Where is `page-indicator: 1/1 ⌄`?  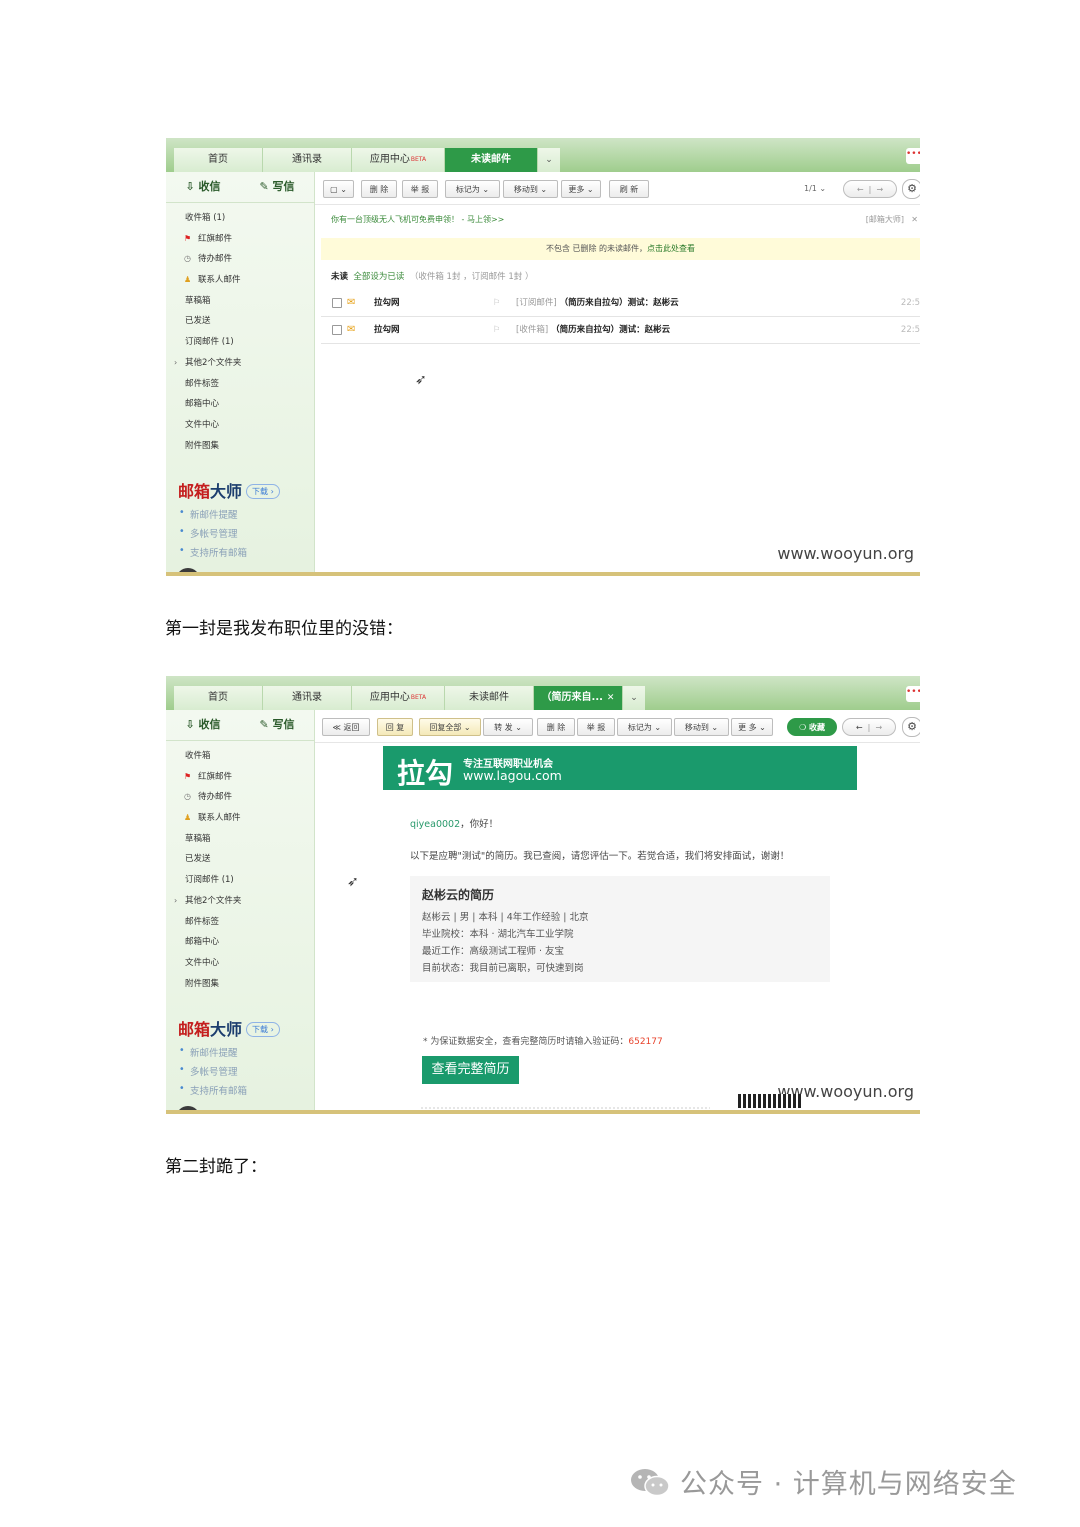
page-indicator: 1/1 ⌄ is located at coordinates (815, 188).